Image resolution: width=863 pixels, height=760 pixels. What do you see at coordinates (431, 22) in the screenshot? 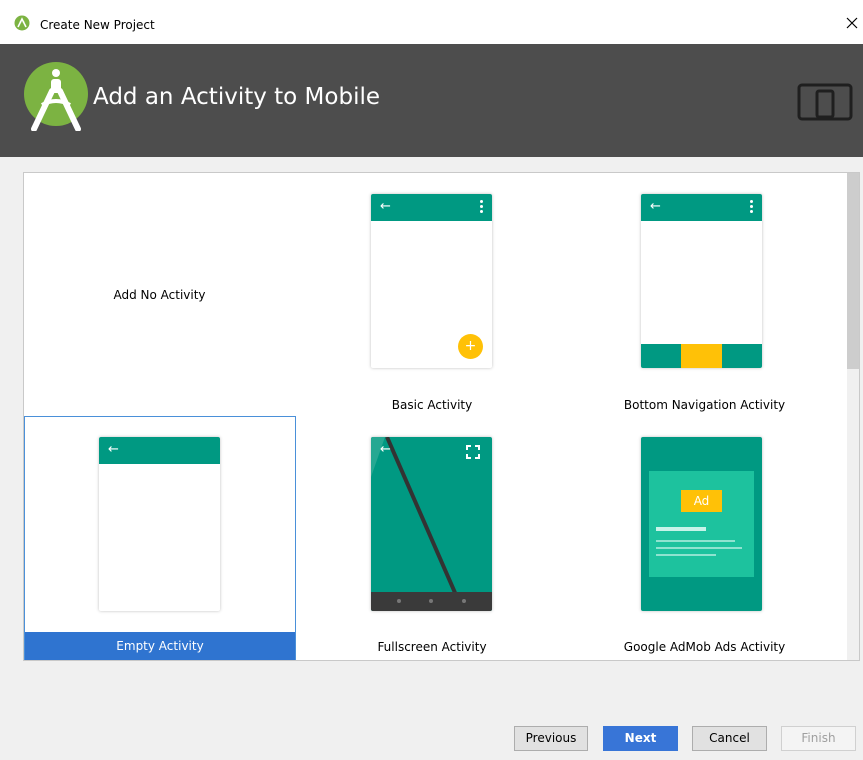
I see `window-title-bar: Create New Project` at bounding box center [431, 22].